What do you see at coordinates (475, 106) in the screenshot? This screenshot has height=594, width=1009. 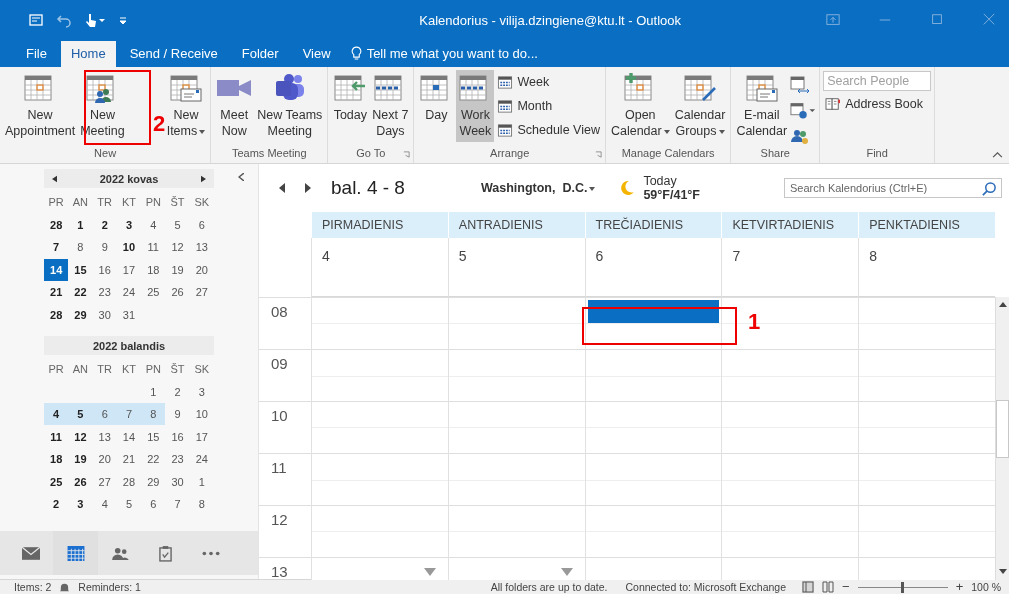 I see `ribbon-button: Work Week` at bounding box center [475, 106].